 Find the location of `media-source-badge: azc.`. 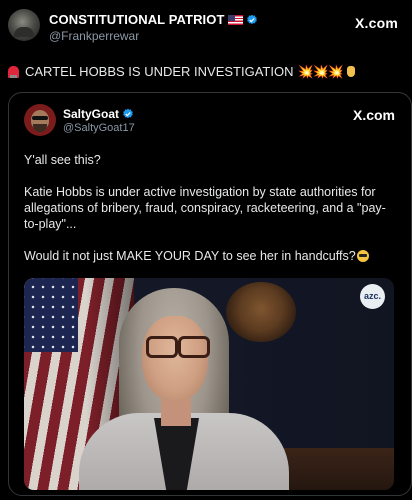

media-source-badge: azc. is located at coordinates (372, 296).